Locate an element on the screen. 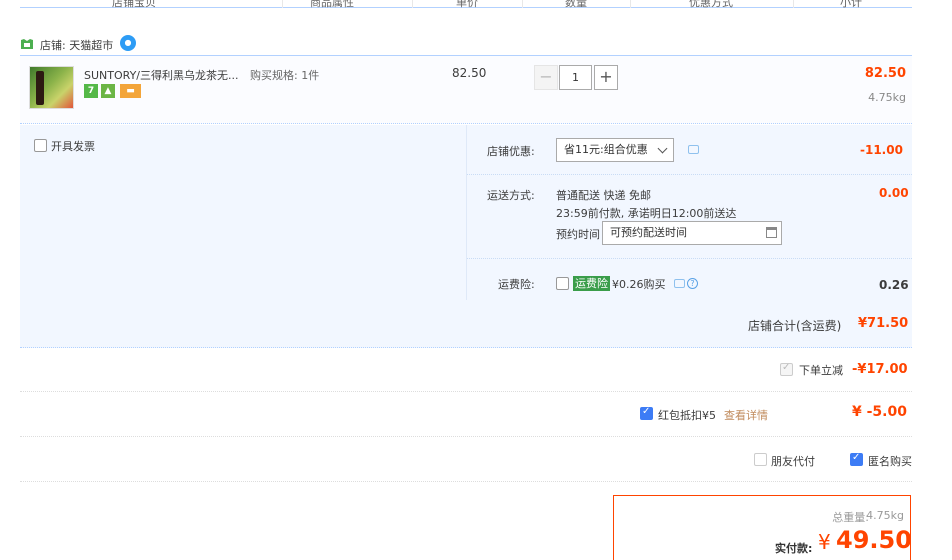 This screenshot has width=952, height=560. red-packet-label: 红包抵扣¥5 is located at coordinates (687, 415).